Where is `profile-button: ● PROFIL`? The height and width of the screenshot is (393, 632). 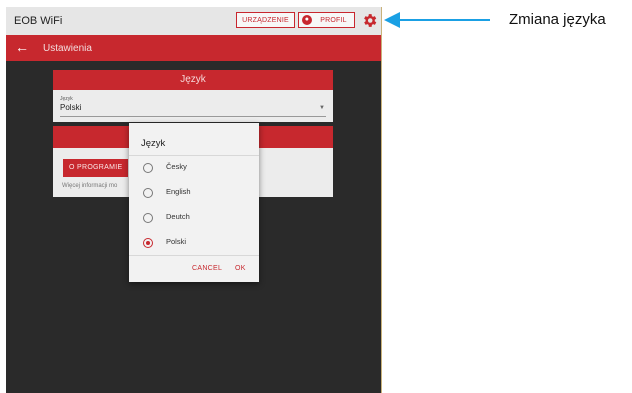
profile-button: ● PROFIL is located at coordinates (326, 20).